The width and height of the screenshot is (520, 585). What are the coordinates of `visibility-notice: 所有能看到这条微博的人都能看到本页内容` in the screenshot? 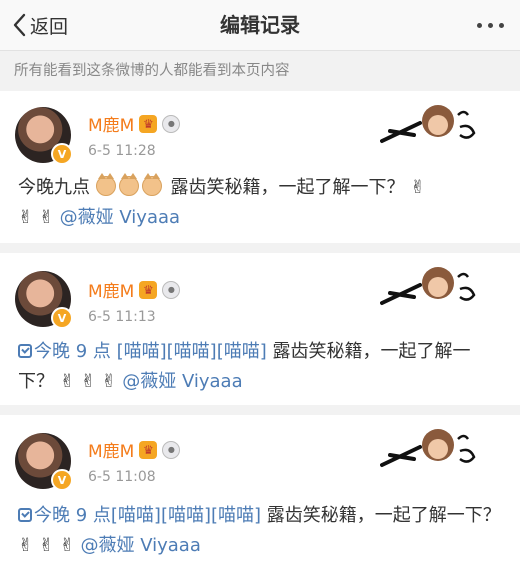 It's located at (260, 71).